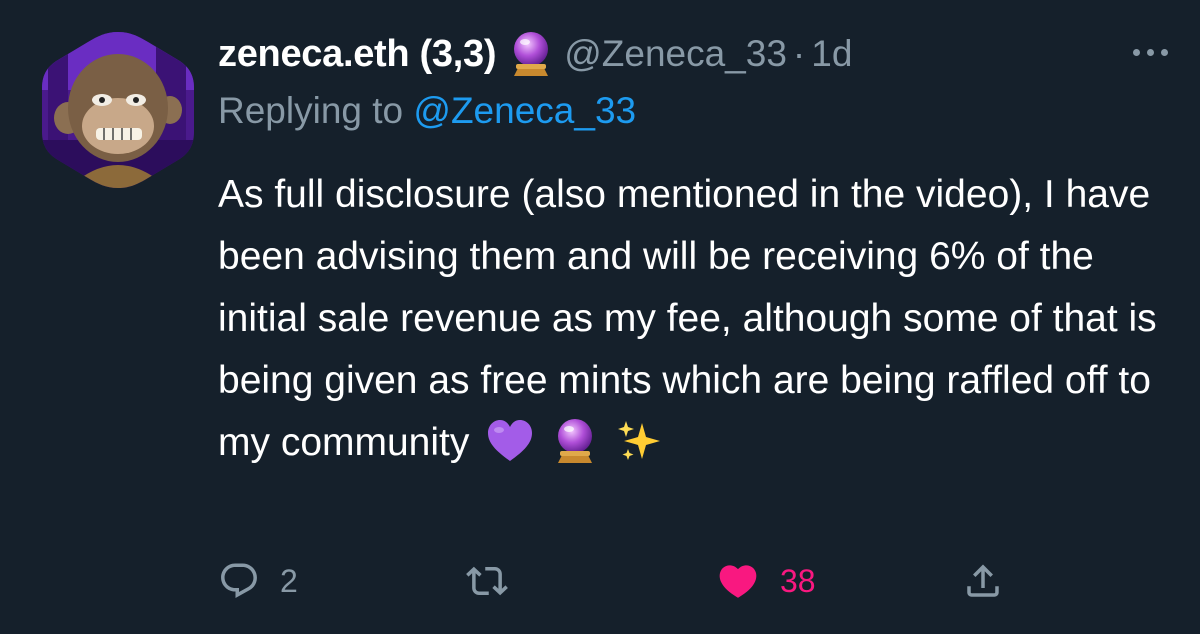 The height and width of the screenshot is (634, 1200). I want to click on tweet-header: zeneca.eth (3,3) @Zeneca_33 · 1d, so click(535, 54).